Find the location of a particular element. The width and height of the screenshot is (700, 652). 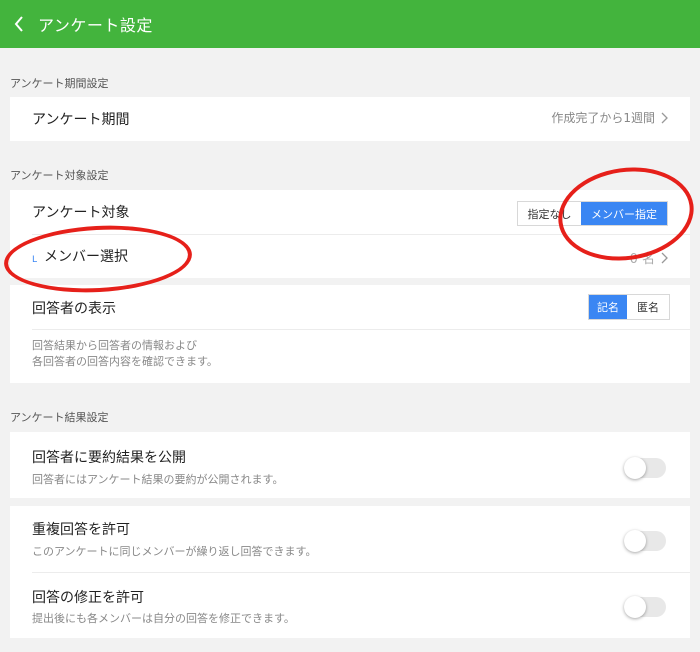

duplicate-desc: このアンケートに同じメンバーが繰り返し回答できます。 is located at coordinates (174, 551).